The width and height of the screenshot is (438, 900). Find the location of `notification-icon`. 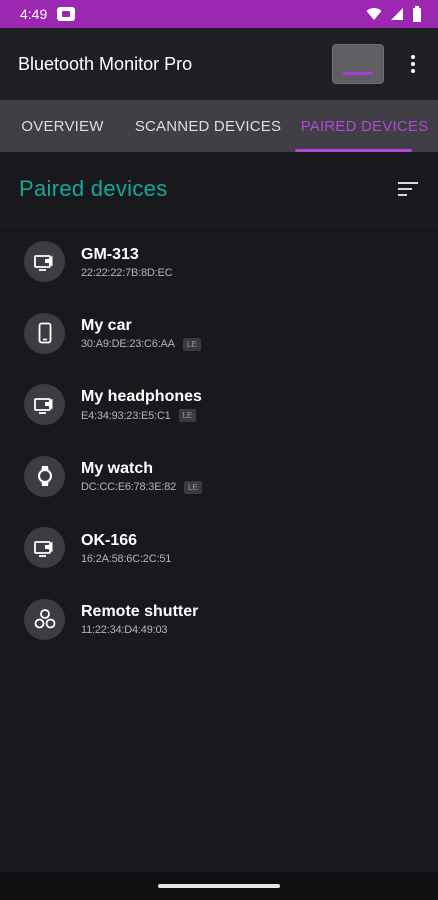

notification-icon is located at coordinates (66, 14).